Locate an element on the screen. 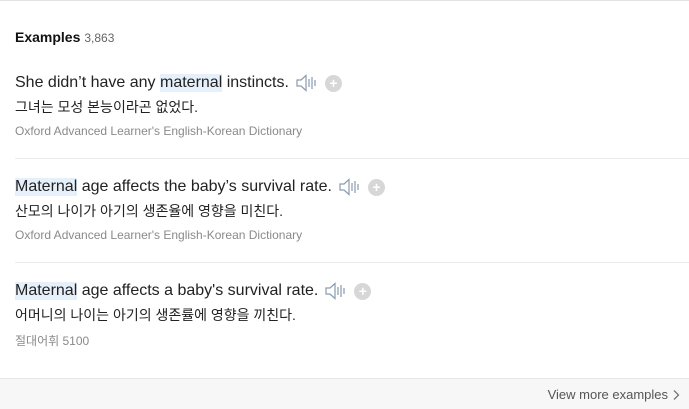 This screenshot has height=409, width=689. example-translation: 어머니의 나이는 아기의 생존률에 영향을 끼친다. is located at coordinates (155, 315).